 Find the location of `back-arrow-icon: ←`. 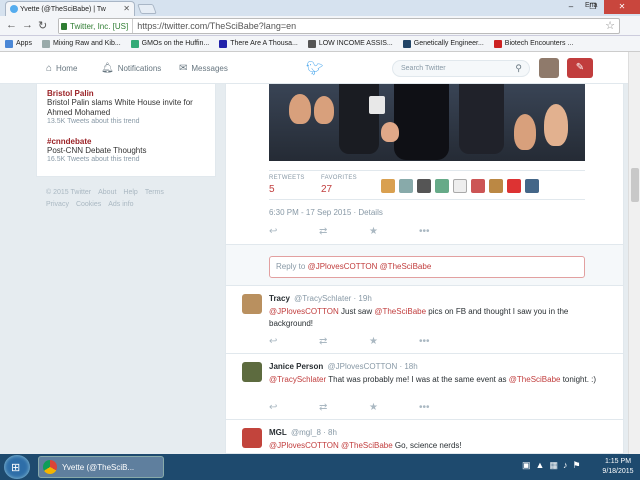

back-arrow-icon: ← is located at coordinates (11, 25).